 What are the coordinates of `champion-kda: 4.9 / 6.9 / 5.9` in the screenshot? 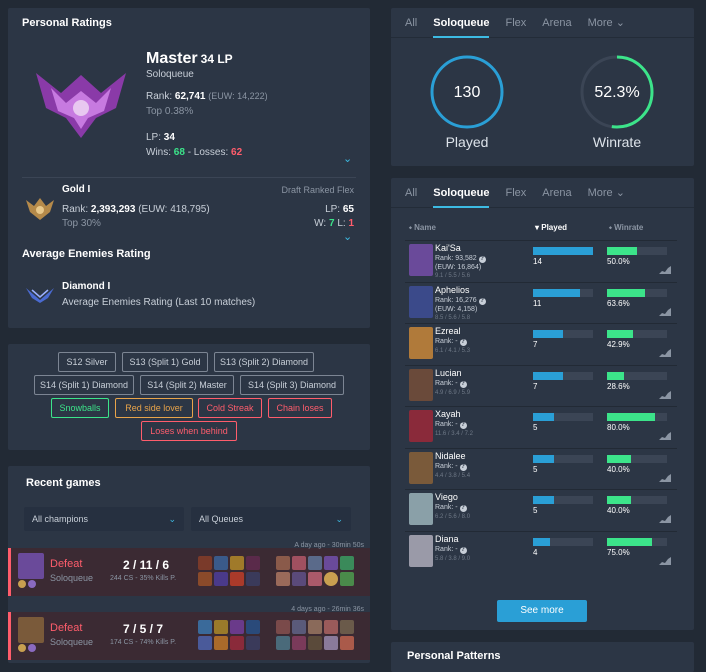 It's located at (453, 392).